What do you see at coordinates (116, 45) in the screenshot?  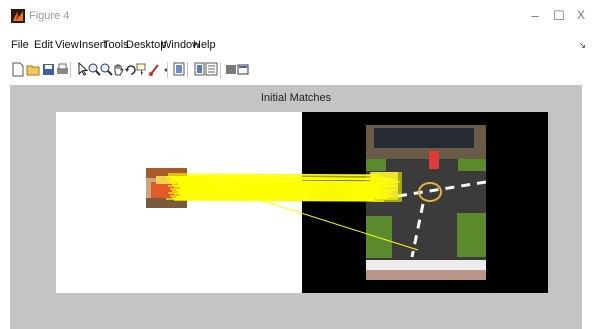 I see `menu-tools: Tools` at bounding box center [116, 45].